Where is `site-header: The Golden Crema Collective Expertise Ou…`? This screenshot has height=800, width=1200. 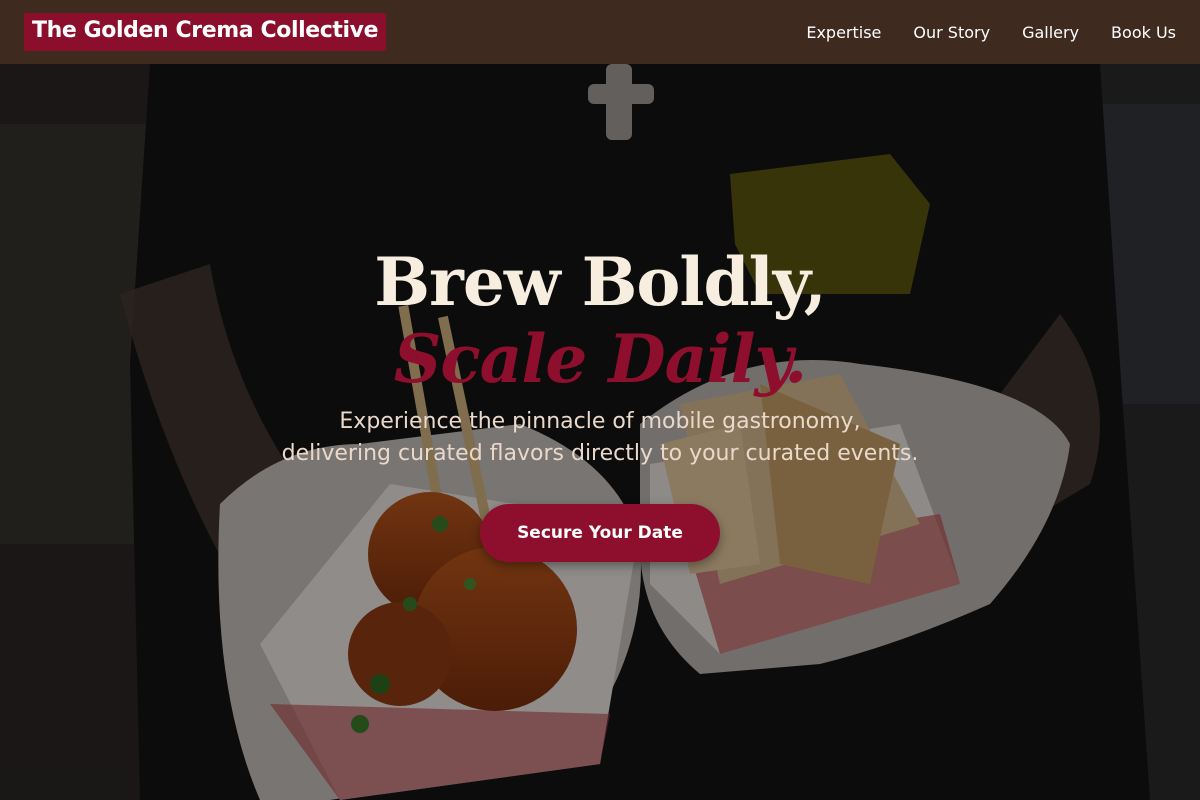 site-header: The Golden Crema Collective Expertise Ou… is located at coordinates (600, 32).